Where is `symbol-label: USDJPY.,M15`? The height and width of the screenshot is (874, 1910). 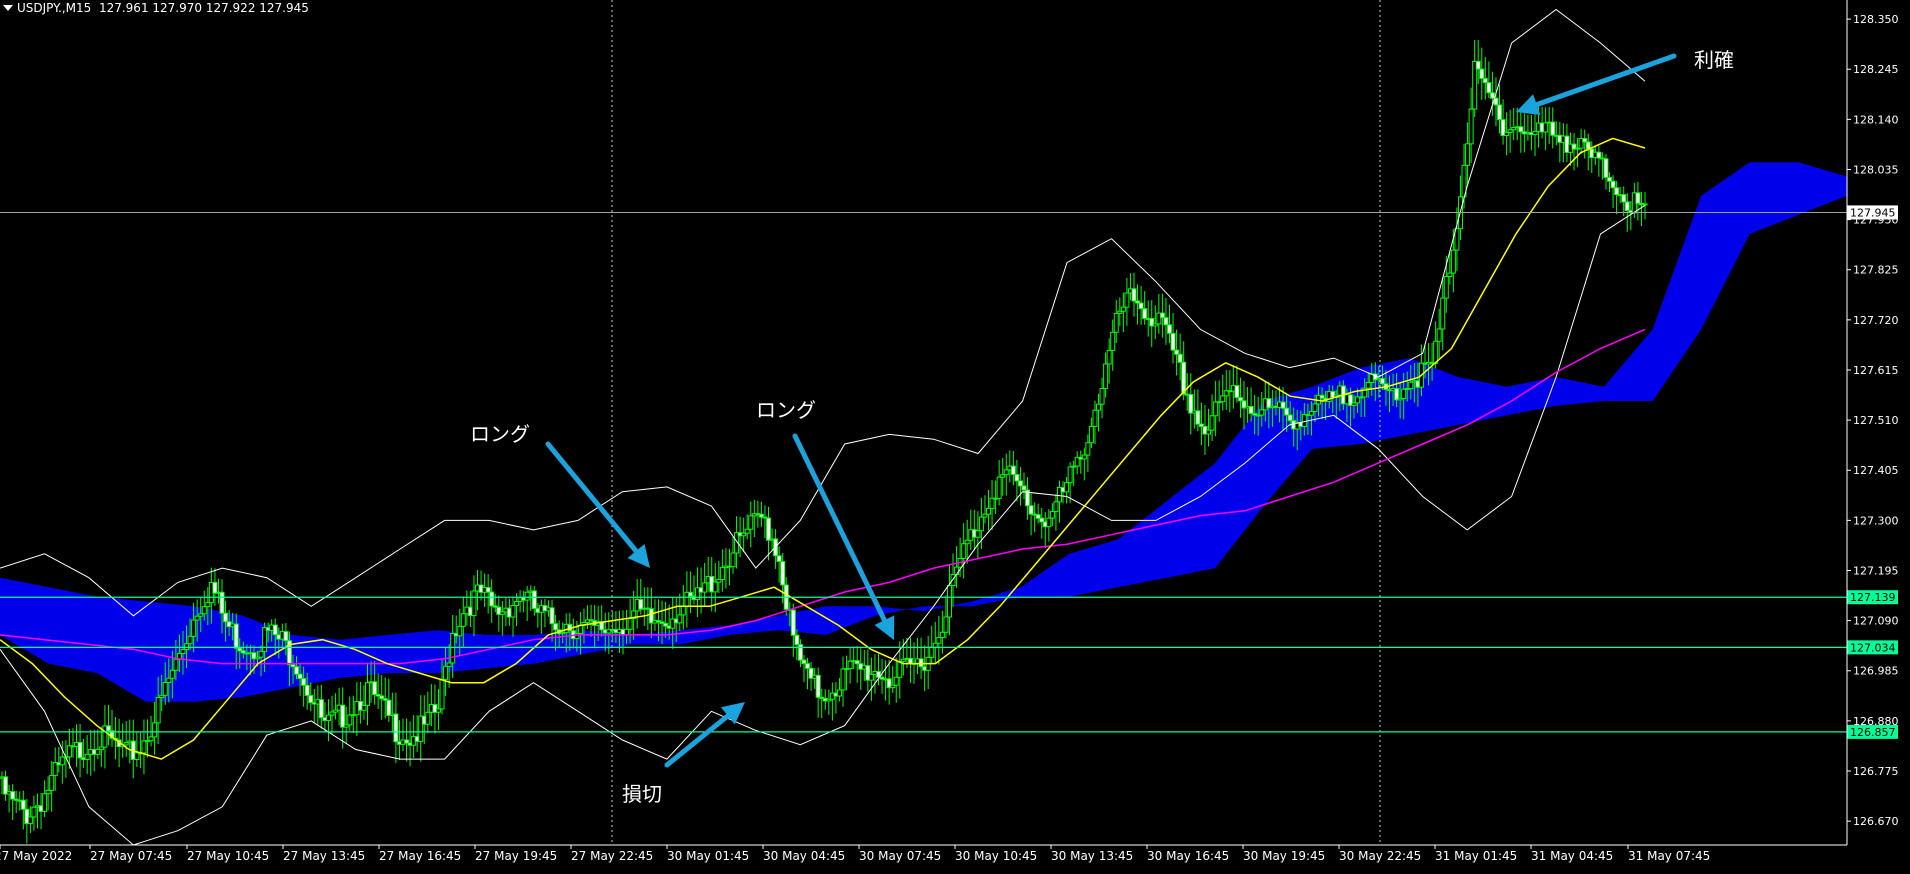
symbol-label: USDJPY.,M15 is located at coordinates (54, 8).